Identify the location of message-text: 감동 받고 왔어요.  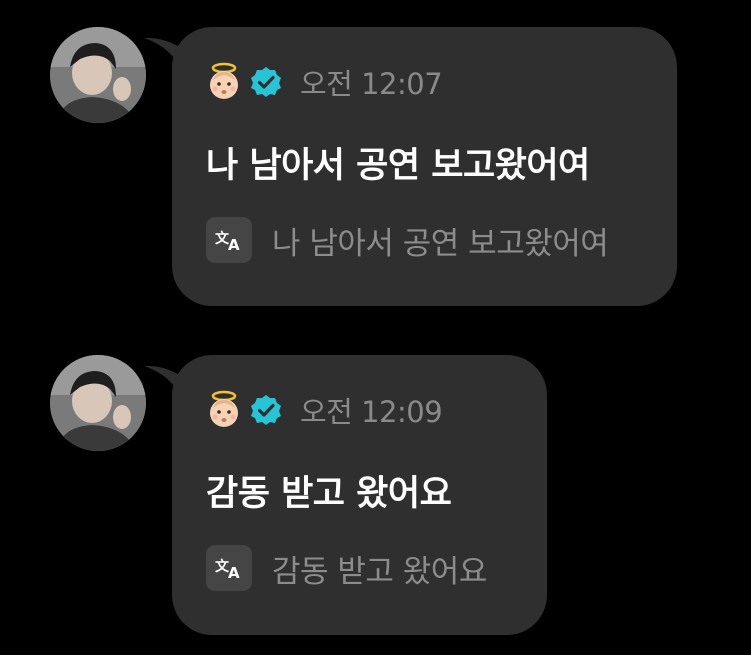
(329, 494).